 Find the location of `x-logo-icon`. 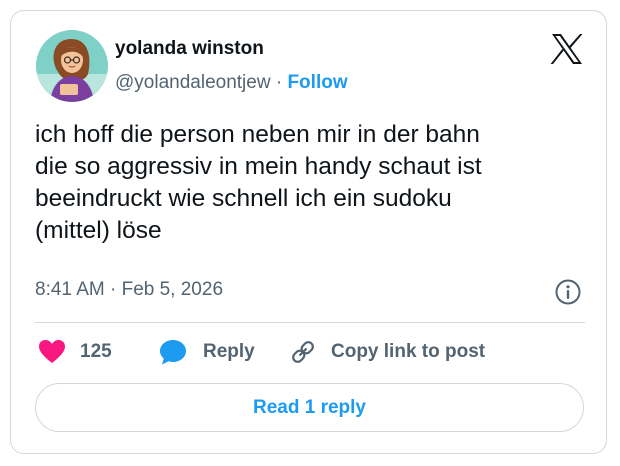

x-logo-icon is located at coordinates (567, 49).